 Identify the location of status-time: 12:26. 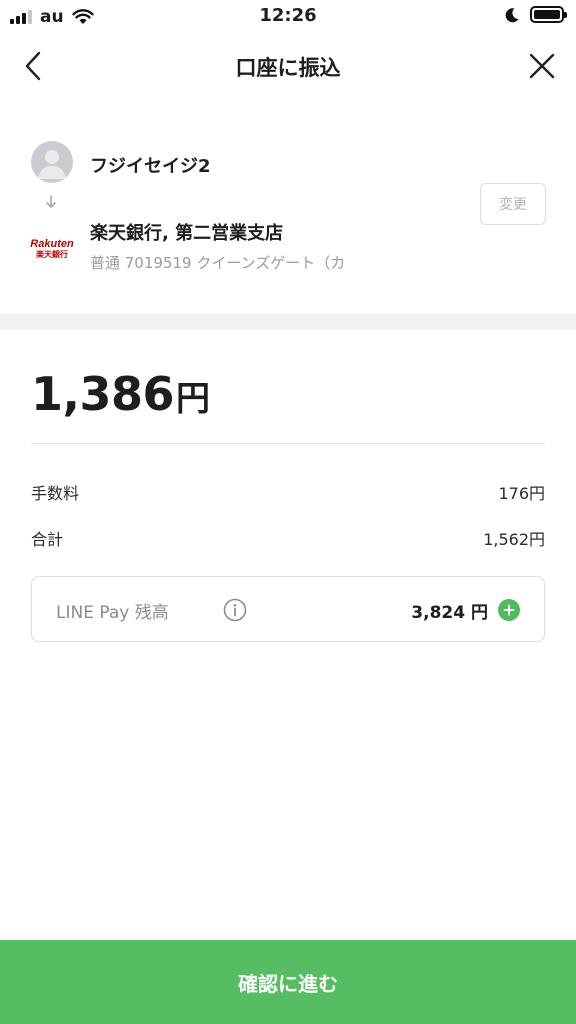
(288, 15).